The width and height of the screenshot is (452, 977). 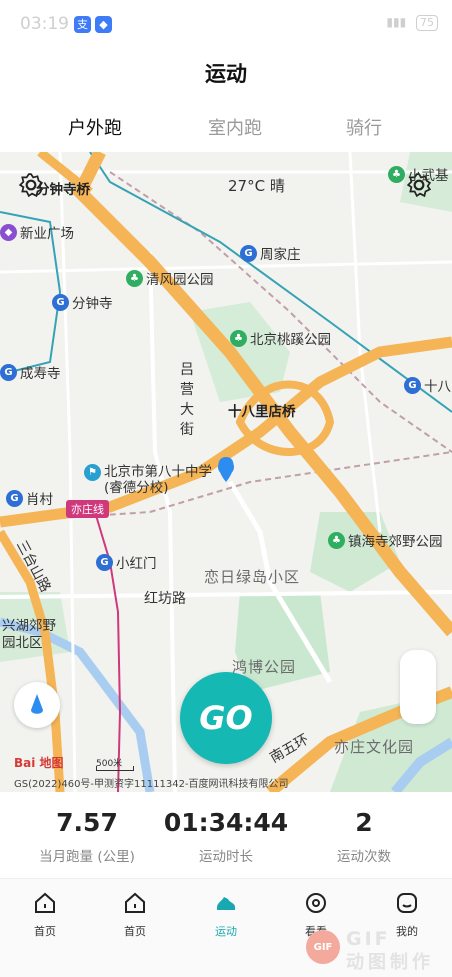 What do you see at coordinates (165, 599) in the screenshot?
I see `road-hongfang: 红坊路` at bounding box center [165, 599].